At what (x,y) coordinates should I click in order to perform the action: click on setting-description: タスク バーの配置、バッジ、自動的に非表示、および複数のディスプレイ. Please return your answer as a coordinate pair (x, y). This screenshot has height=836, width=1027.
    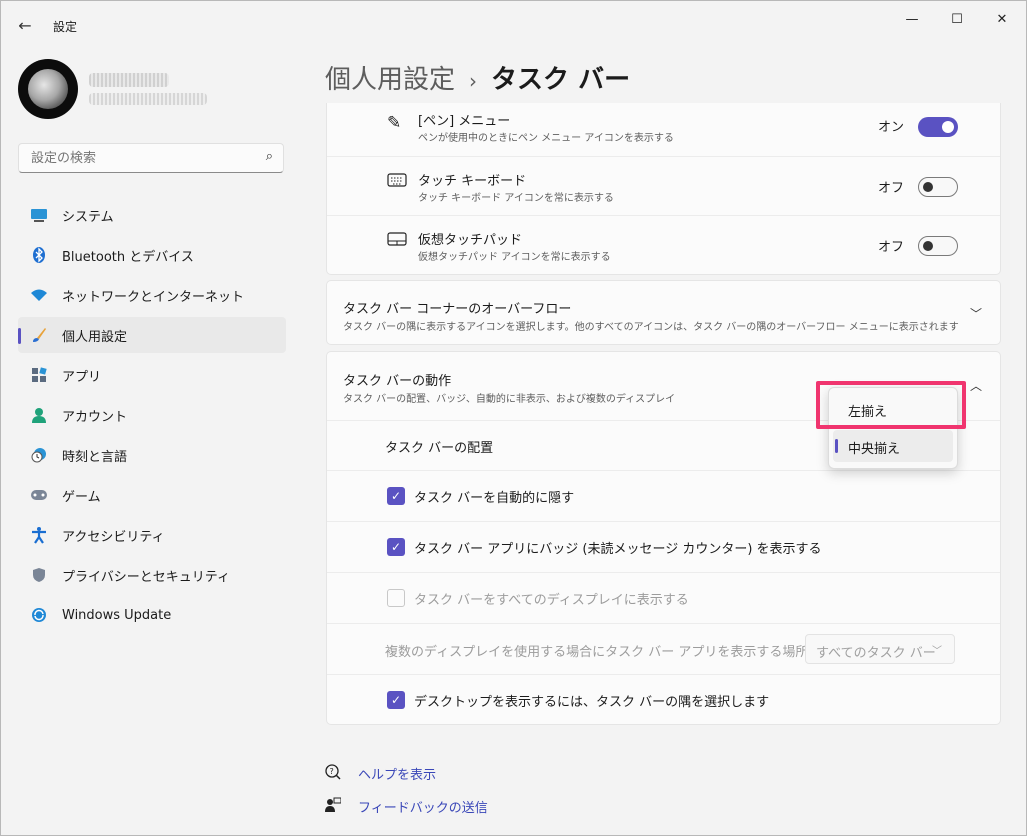
    Looking at the image, I should click on (509, 399).